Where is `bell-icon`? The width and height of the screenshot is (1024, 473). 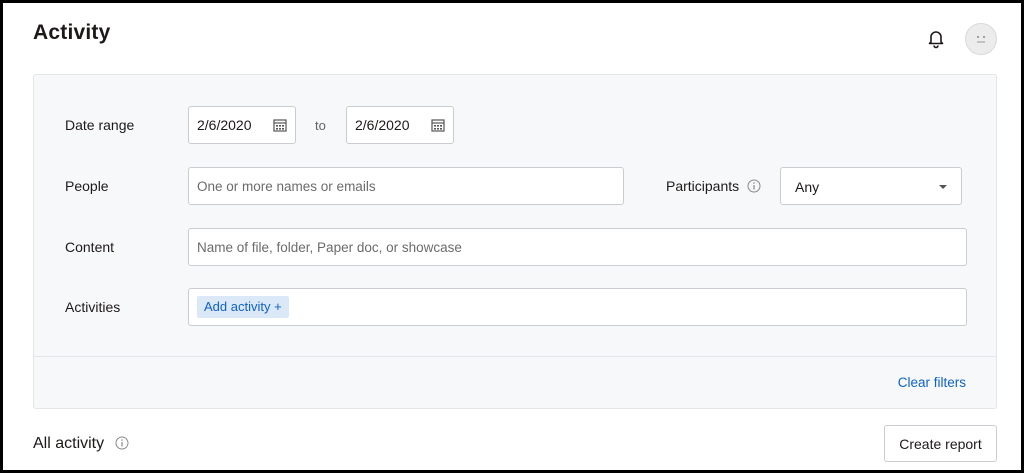
bell-icon is located at coordinates (936, 38).